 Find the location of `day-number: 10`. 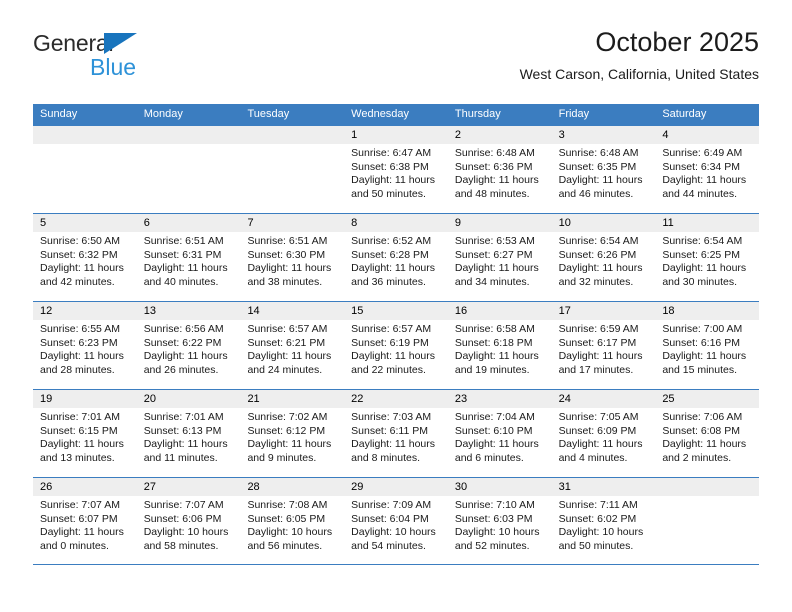

day-number: 10 is located at coordinates (603, 223).